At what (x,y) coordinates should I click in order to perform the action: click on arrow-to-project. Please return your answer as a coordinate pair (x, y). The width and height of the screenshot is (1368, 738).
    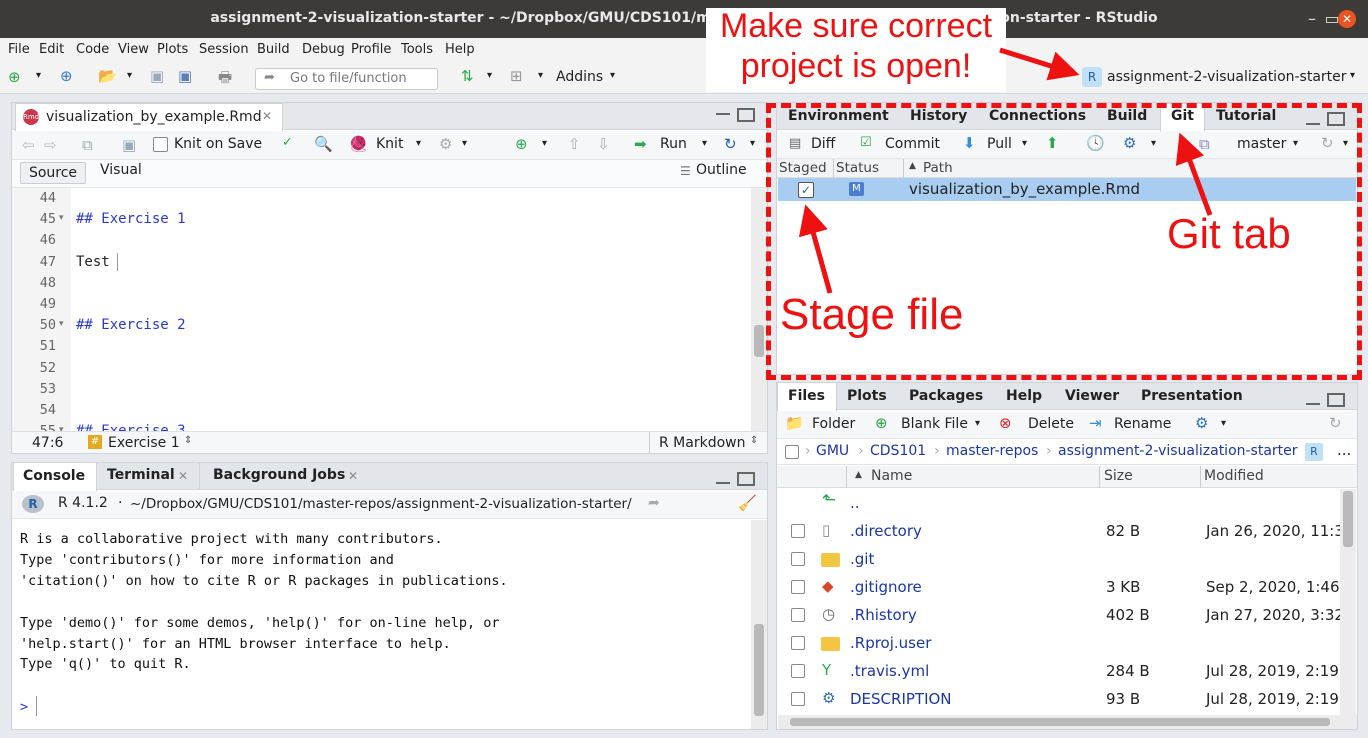
    Looking at the image, I should click on (1039, 64).